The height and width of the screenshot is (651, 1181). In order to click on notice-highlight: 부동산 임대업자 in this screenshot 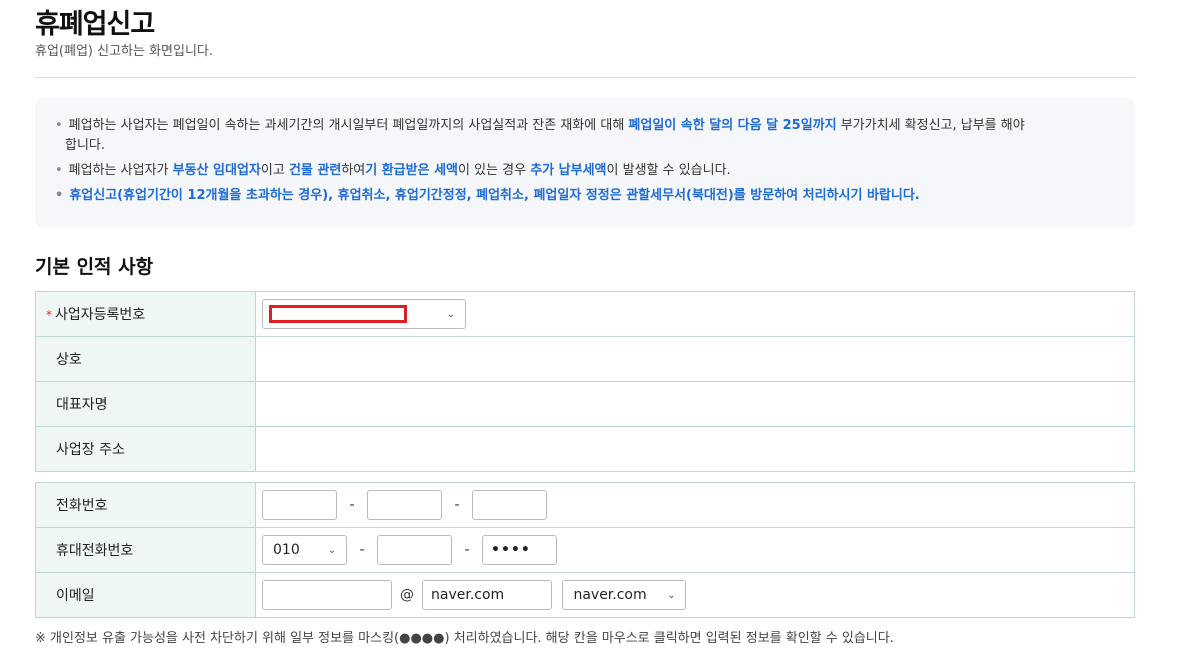, I will do `click(216, 170)`.